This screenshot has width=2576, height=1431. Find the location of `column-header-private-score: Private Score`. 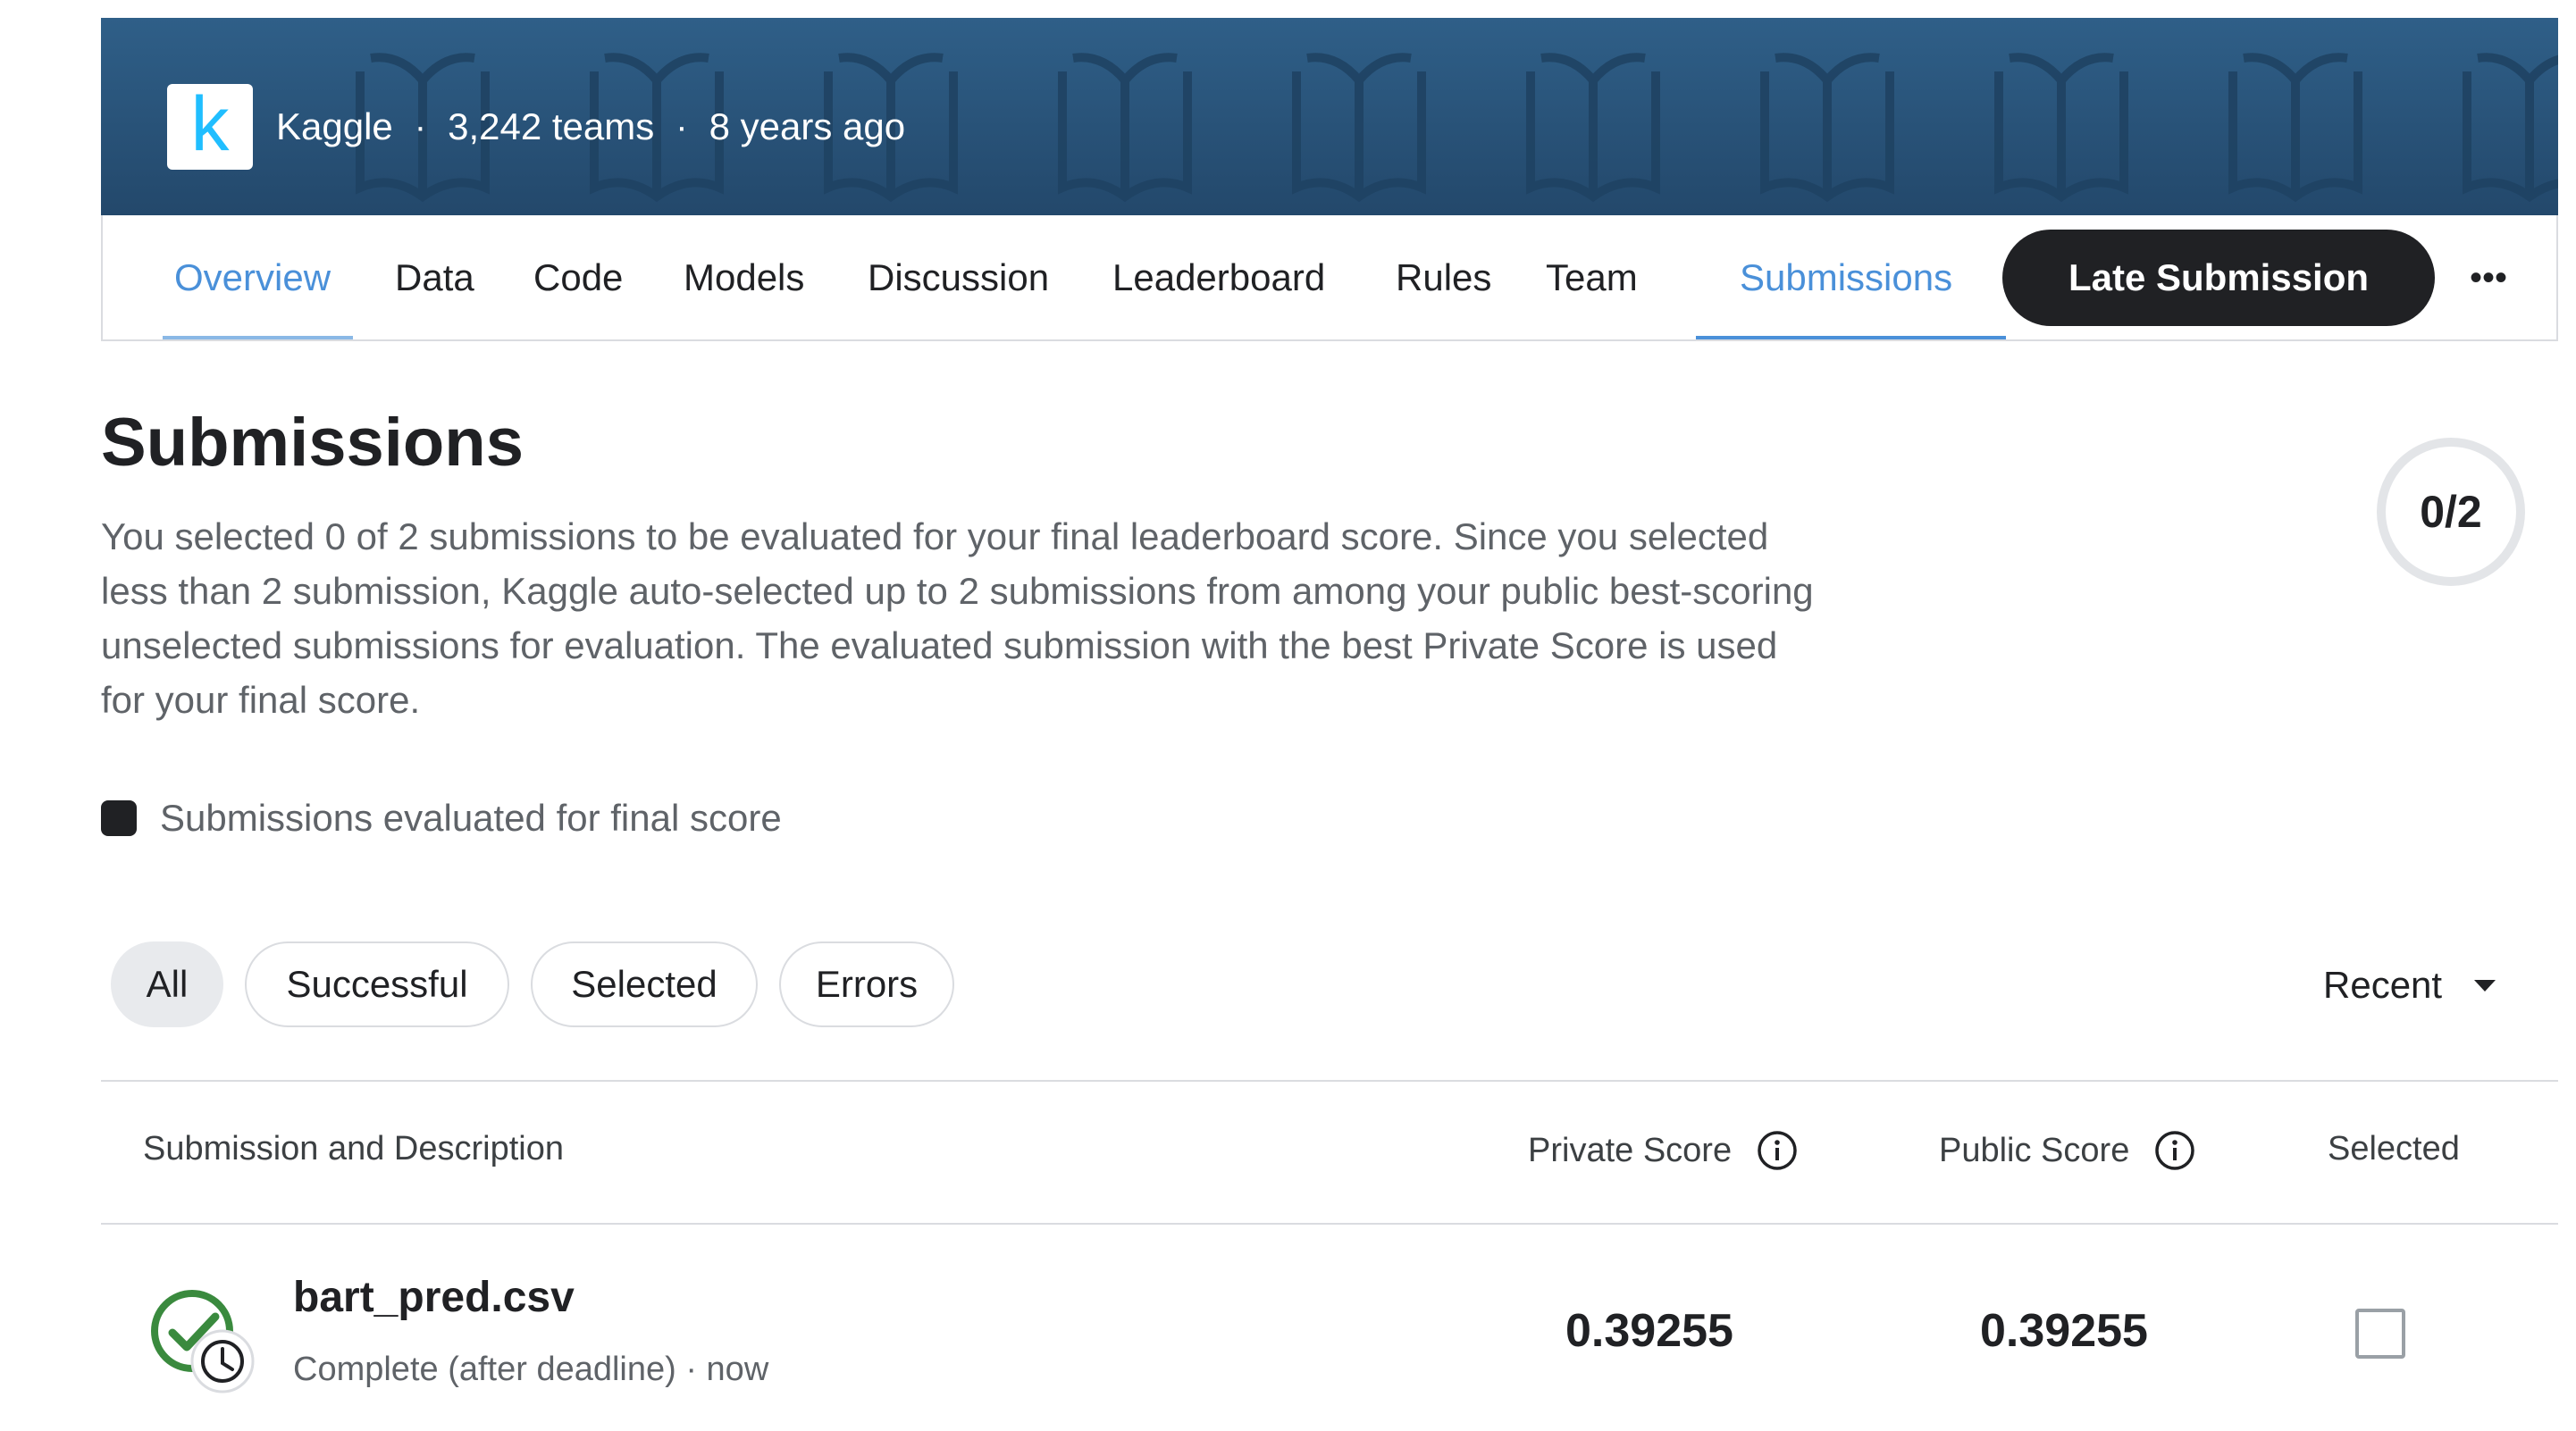

column-header-private-score: Private Score is located at coordinates (1663, 1150).